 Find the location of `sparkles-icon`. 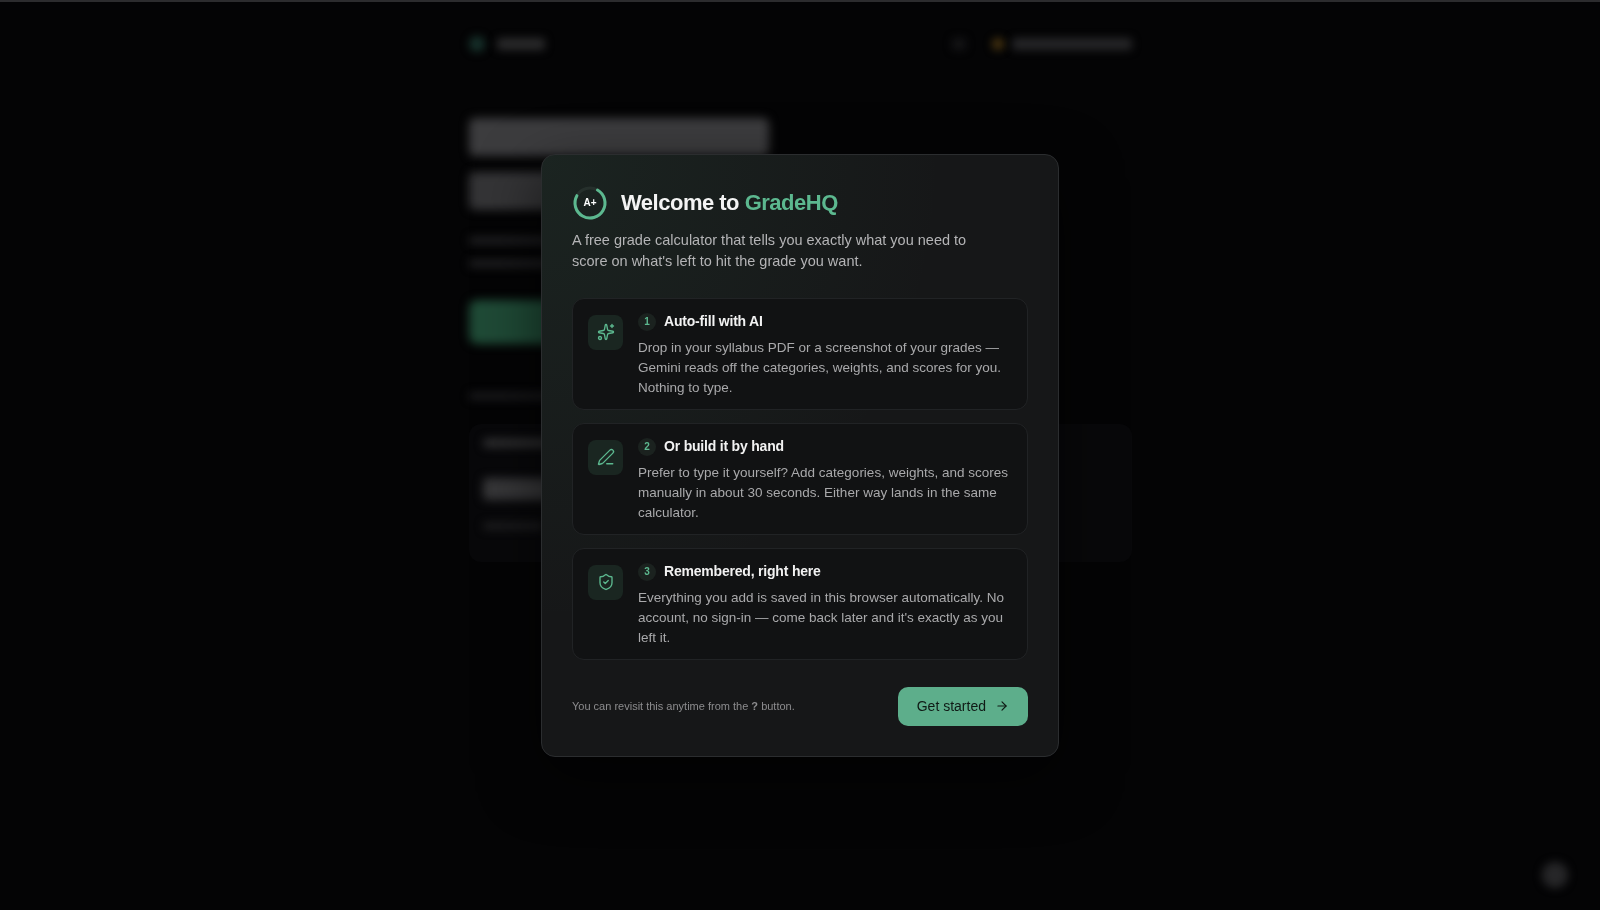

sparkles-icon is located at coordinates (605, 332).